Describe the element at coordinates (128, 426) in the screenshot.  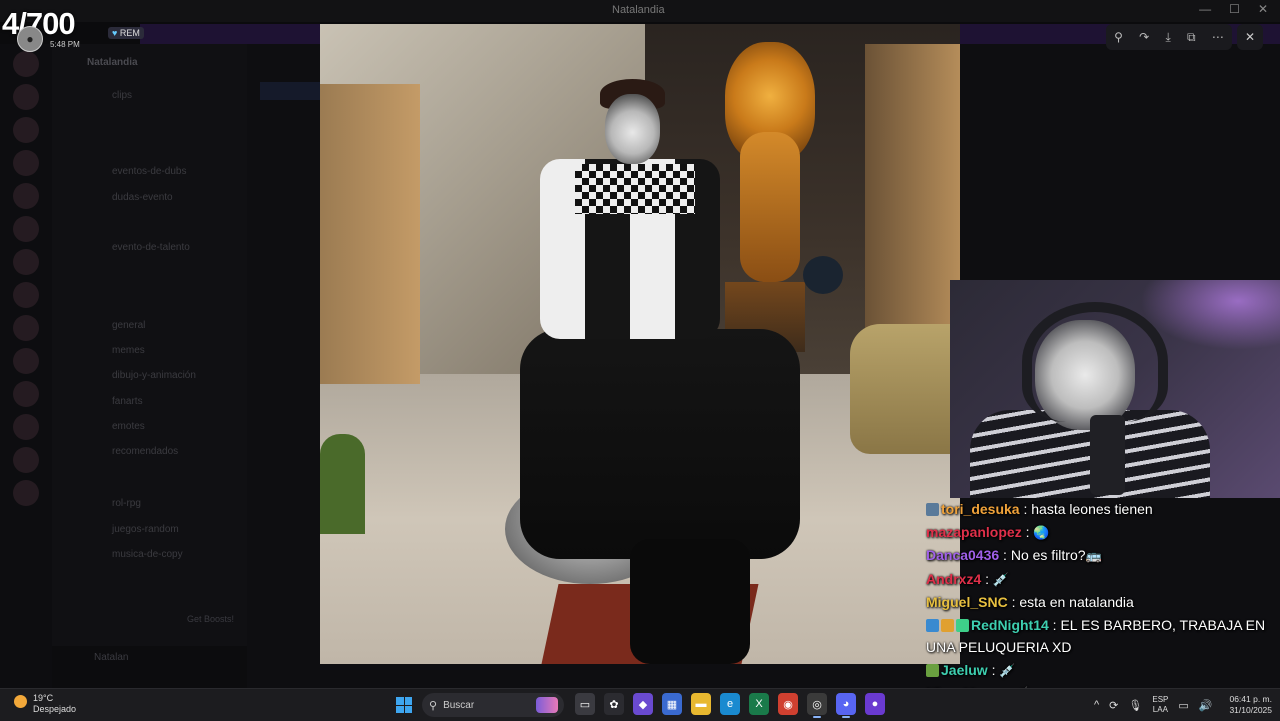
I see `channel-item: emotes` at that location.